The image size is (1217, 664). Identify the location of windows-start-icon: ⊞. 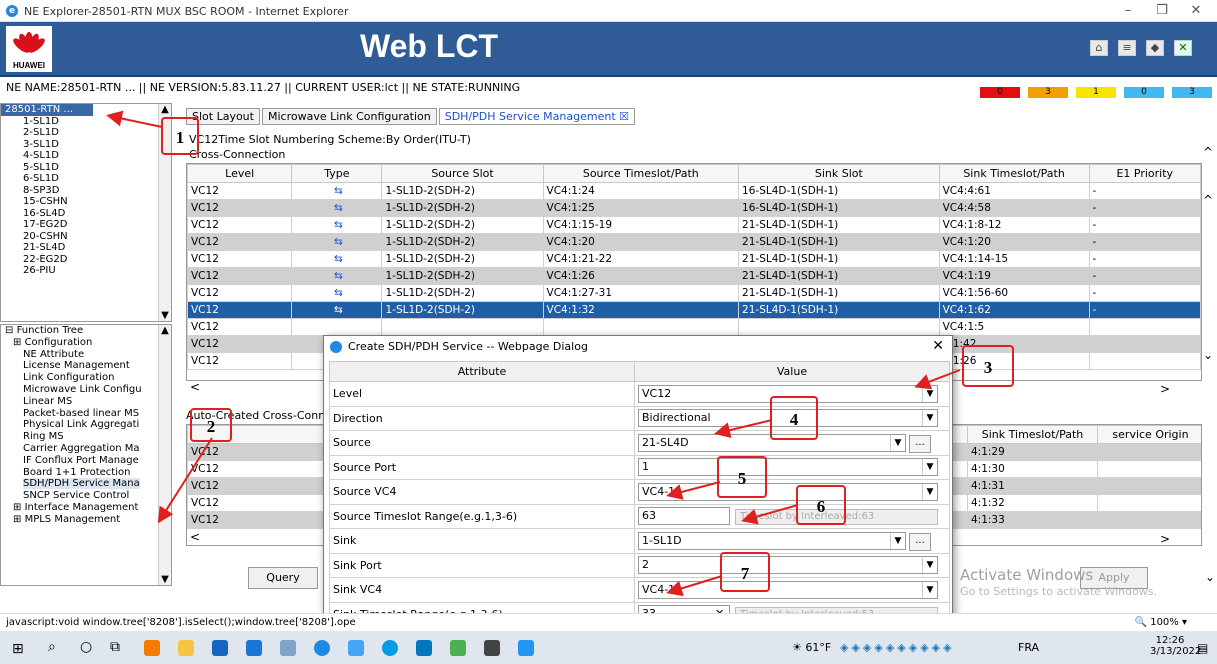
(18, 649).